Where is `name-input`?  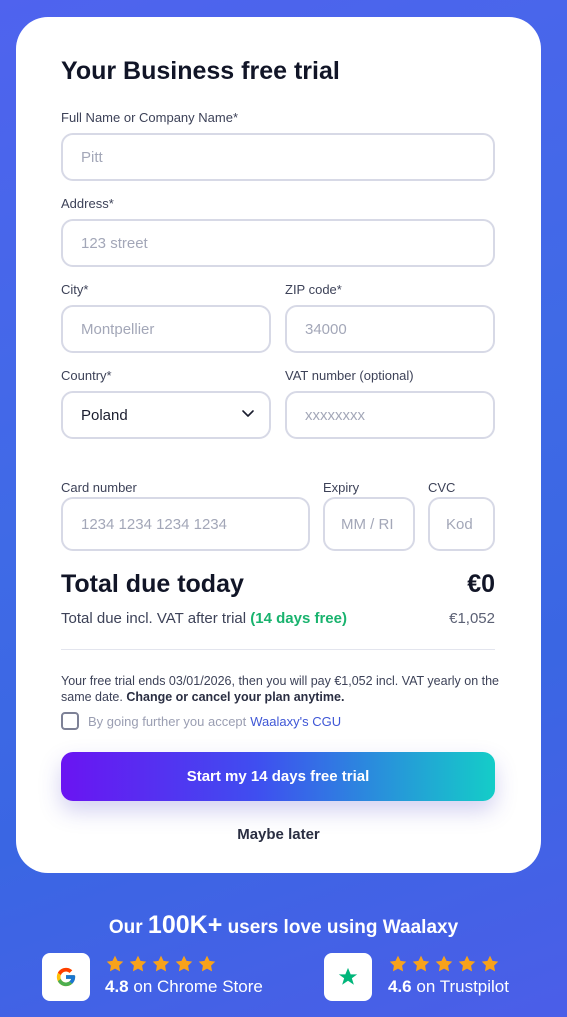
name-input is located at coordinates (278, 157).